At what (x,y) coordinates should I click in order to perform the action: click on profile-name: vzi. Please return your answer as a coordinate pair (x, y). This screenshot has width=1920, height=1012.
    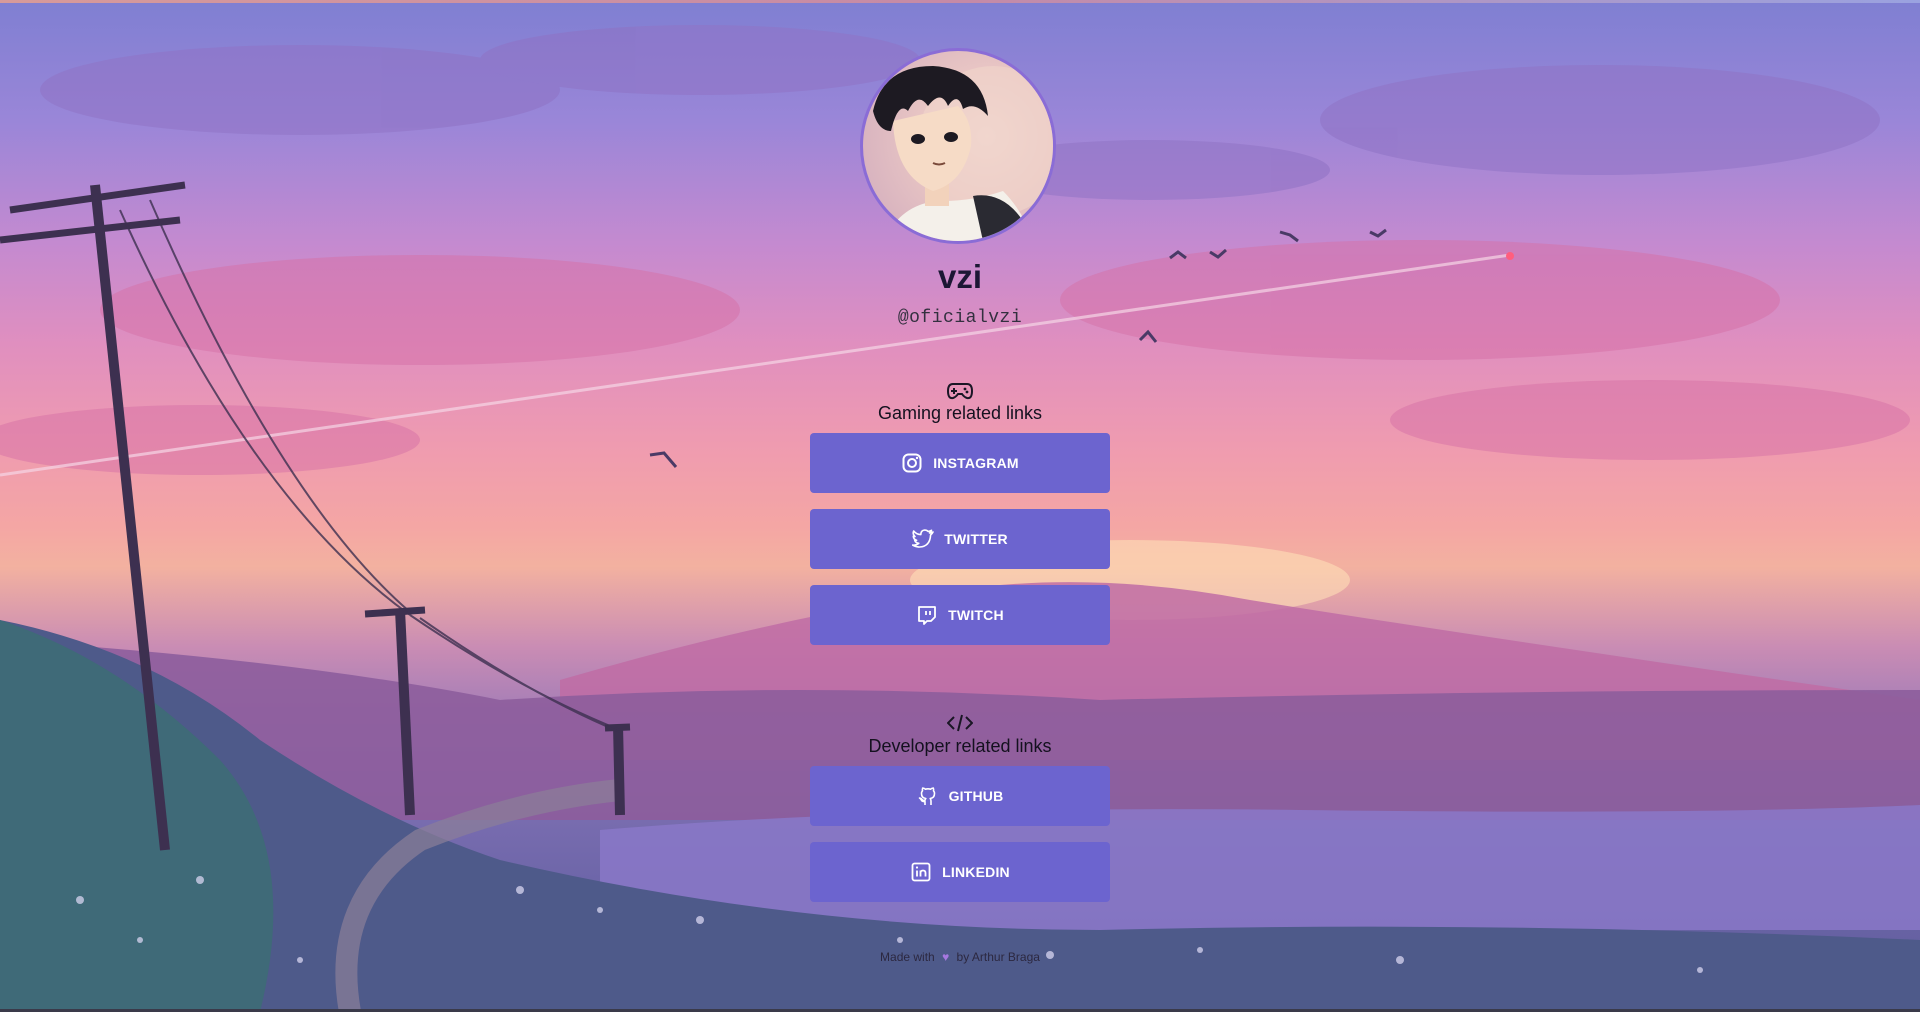
    Looking at the image, I should click on (960, 276).